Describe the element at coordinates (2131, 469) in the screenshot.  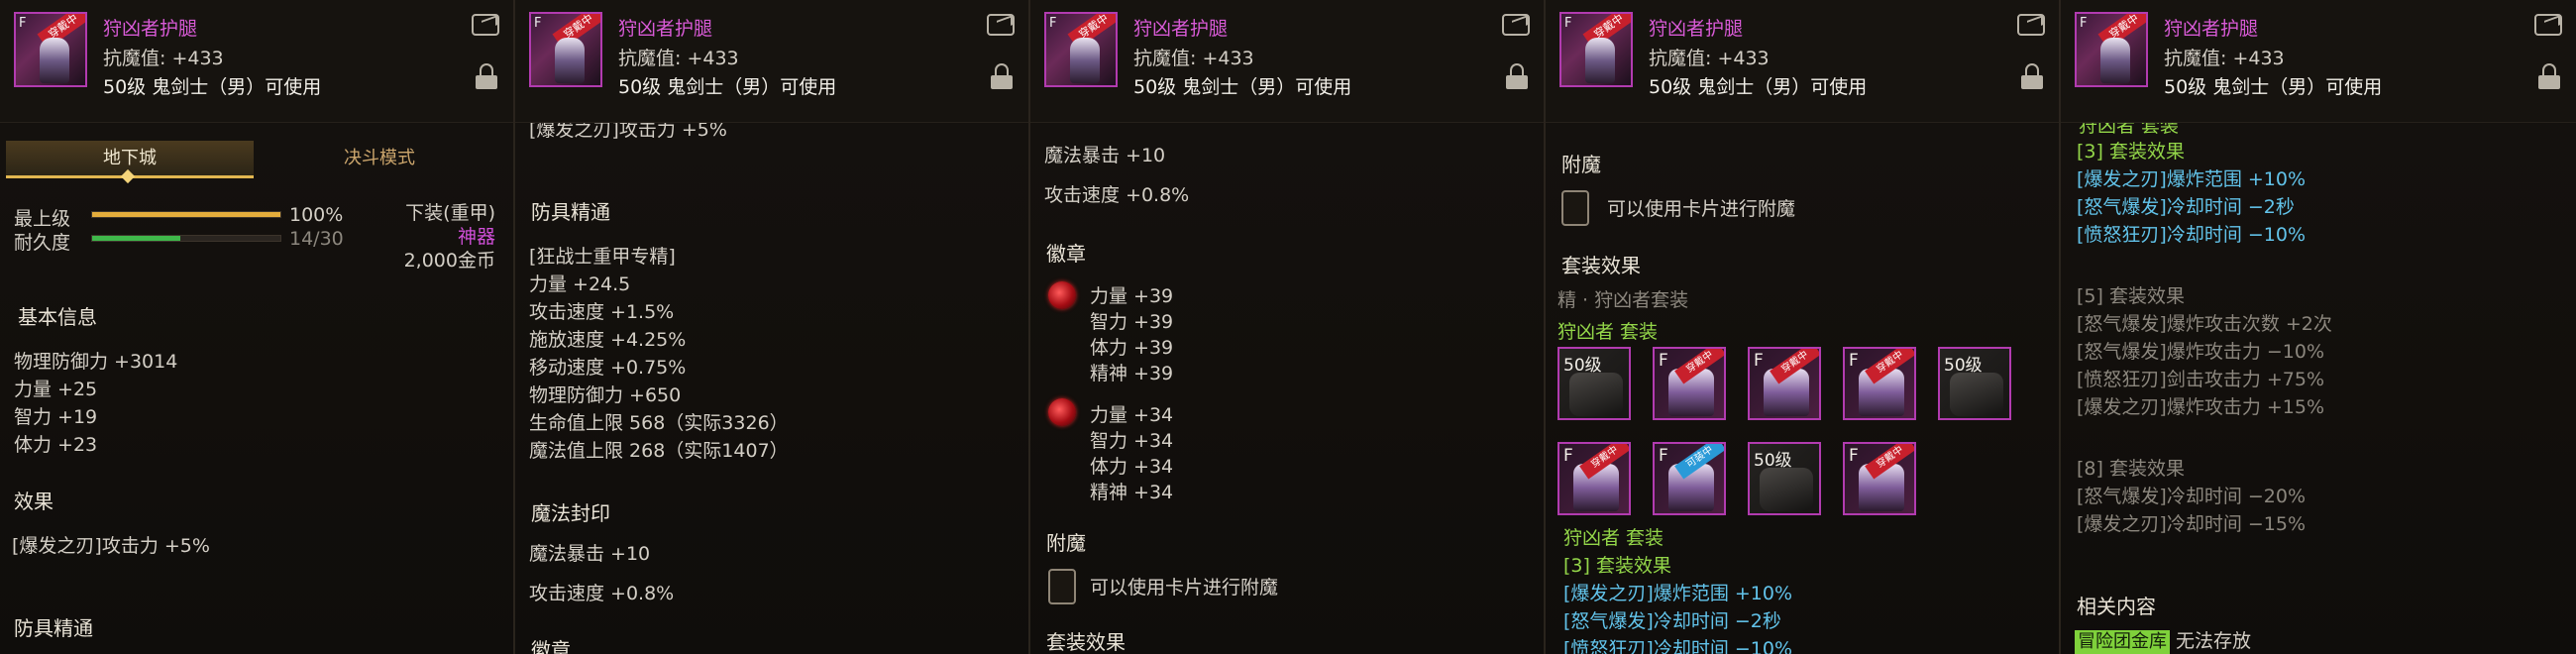
I see `set-tier-title: [8] 套装效果` at that location.